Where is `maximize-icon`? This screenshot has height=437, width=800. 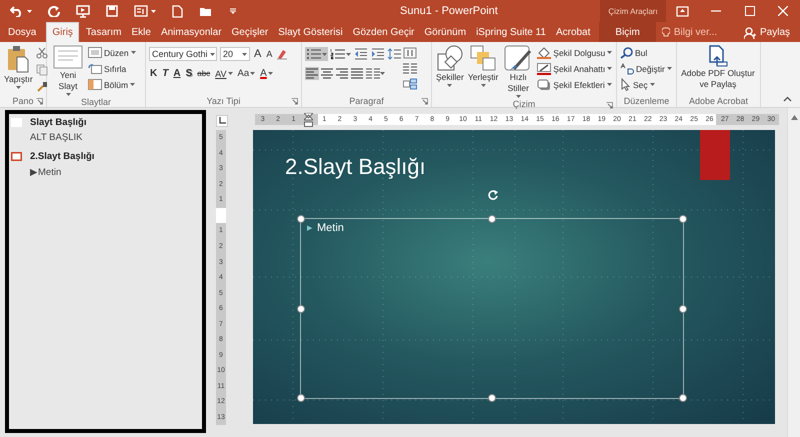
maximize-icon is located at coordinates (749, 11).